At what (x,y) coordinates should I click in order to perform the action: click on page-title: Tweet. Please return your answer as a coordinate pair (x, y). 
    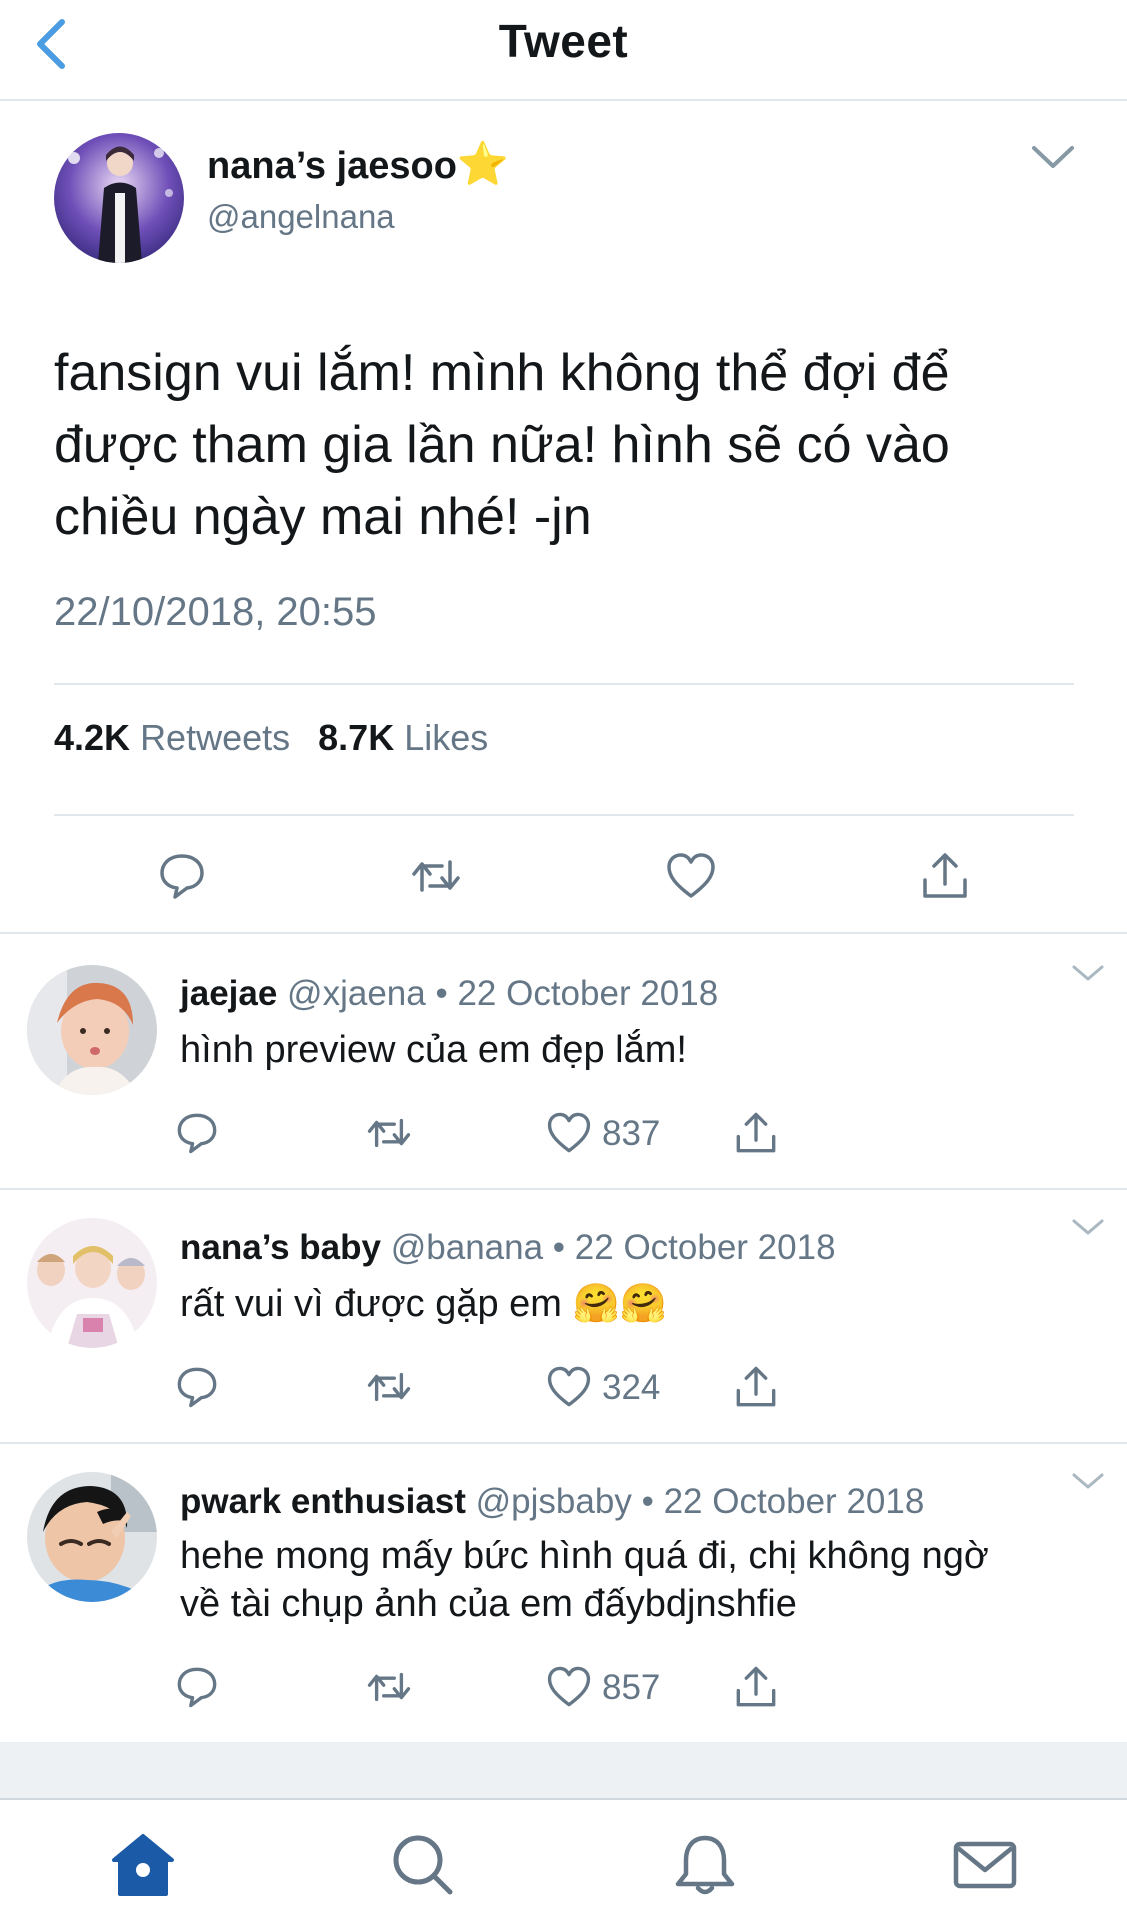
    Looking at the image, I should click on (563, 41).